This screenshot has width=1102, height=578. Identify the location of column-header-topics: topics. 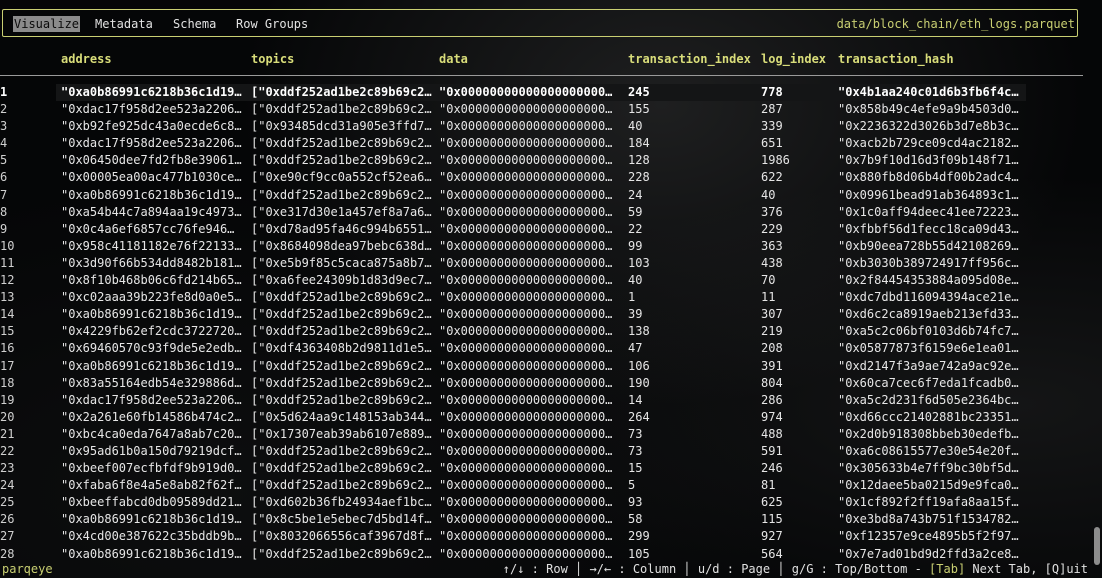
(272, 59).